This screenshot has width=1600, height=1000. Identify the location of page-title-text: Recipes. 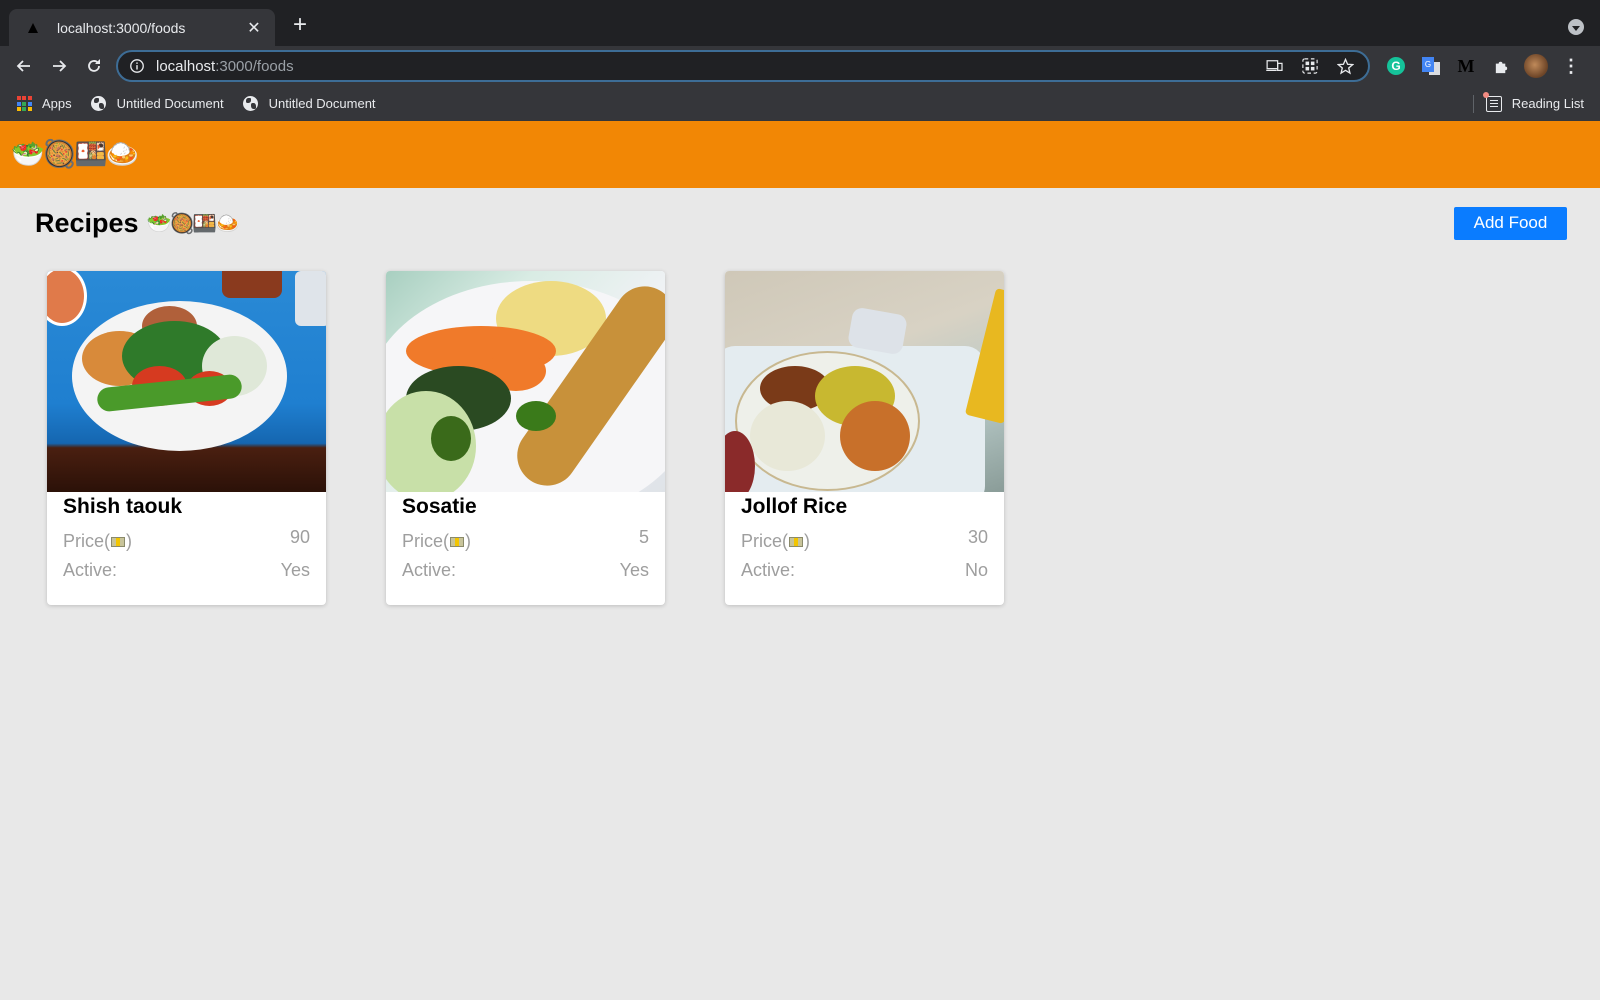
(87, 222).